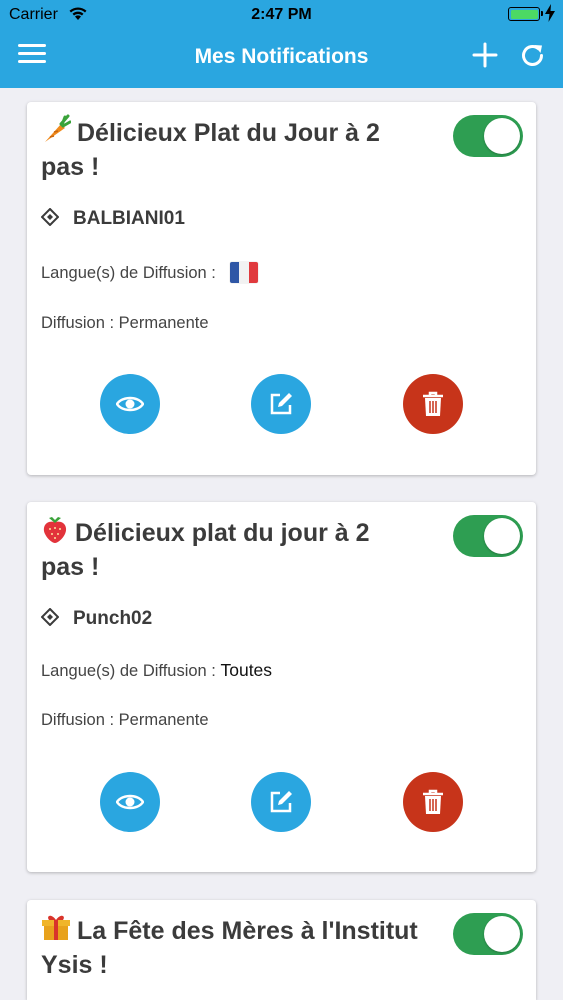  What do you see at coordinates (96, 619) in the screenshot?
I see `notification-code: Punch02` at bounding box center [96, 619].